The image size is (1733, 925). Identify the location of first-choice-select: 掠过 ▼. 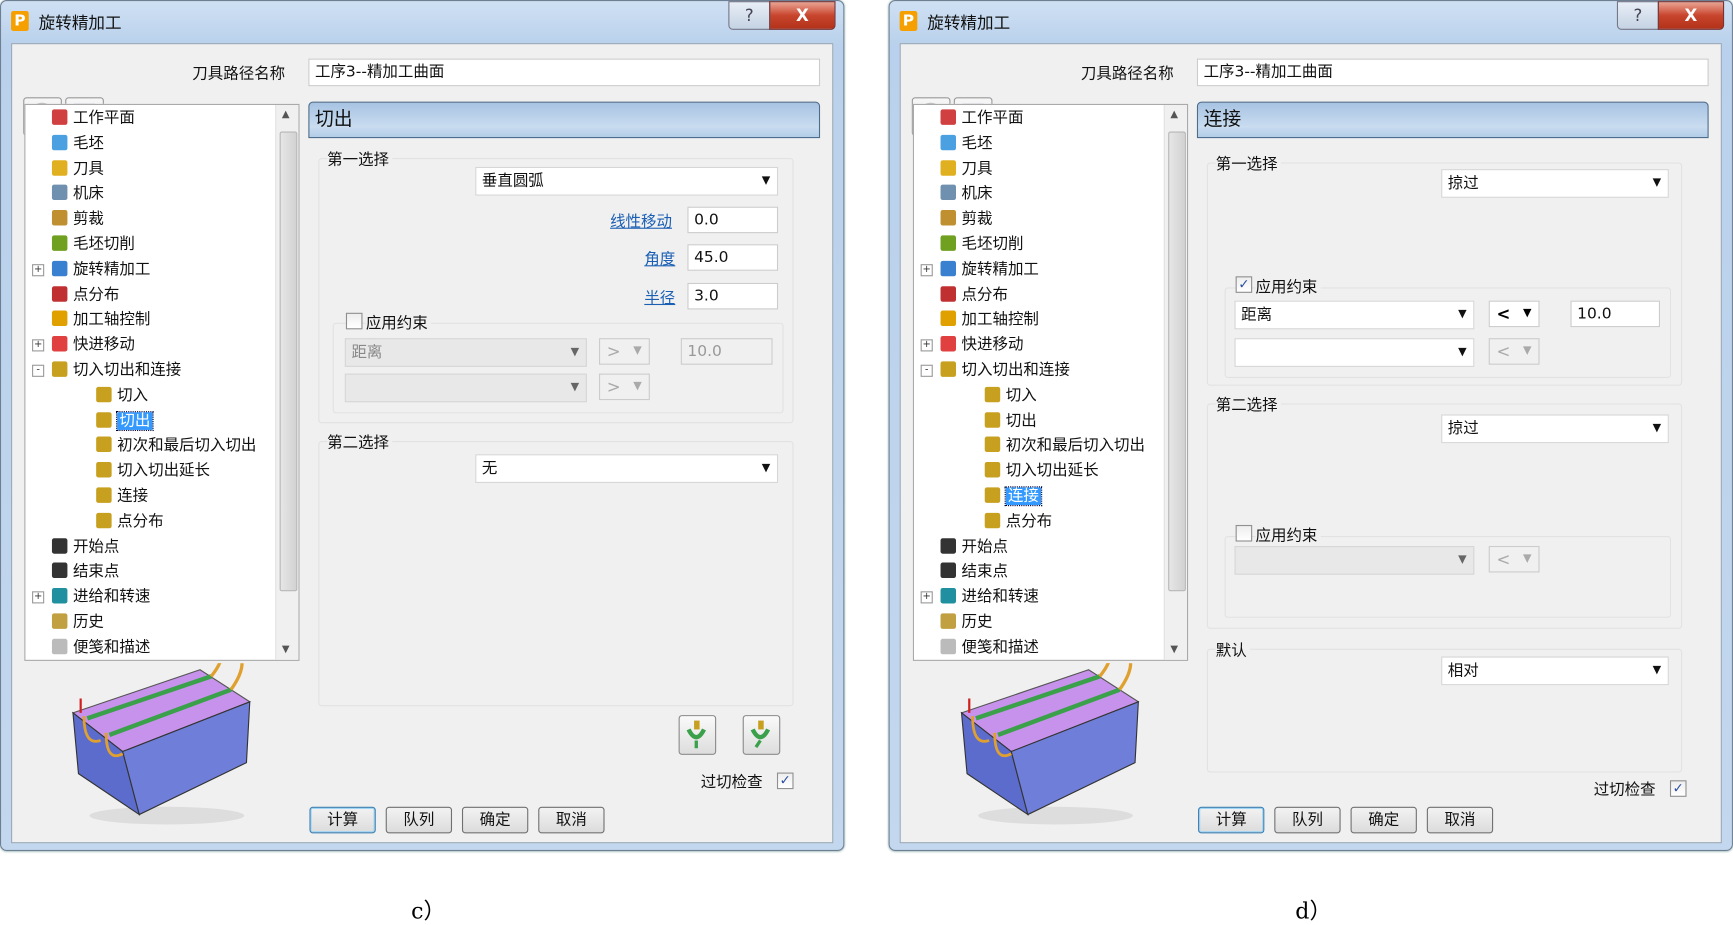
(1555, 183).